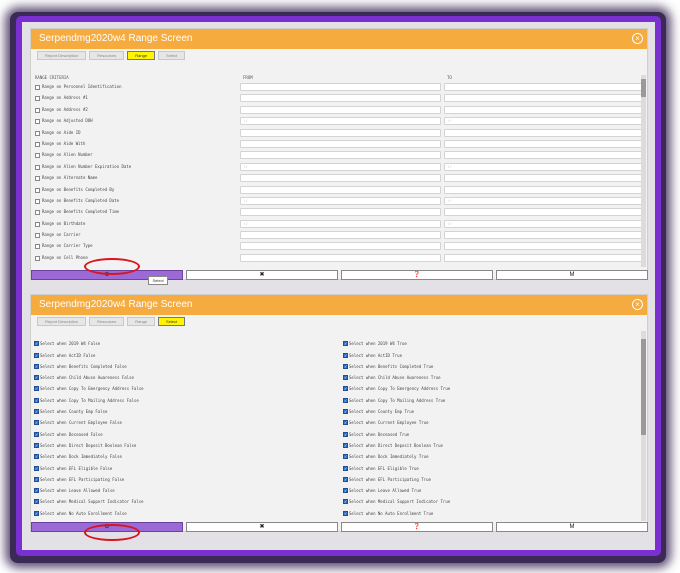 Image resolution: width=680 pixels, height=573 pixels. I want to click on range-row-label: Range on Benefits Completed Date, so click(81, 200).